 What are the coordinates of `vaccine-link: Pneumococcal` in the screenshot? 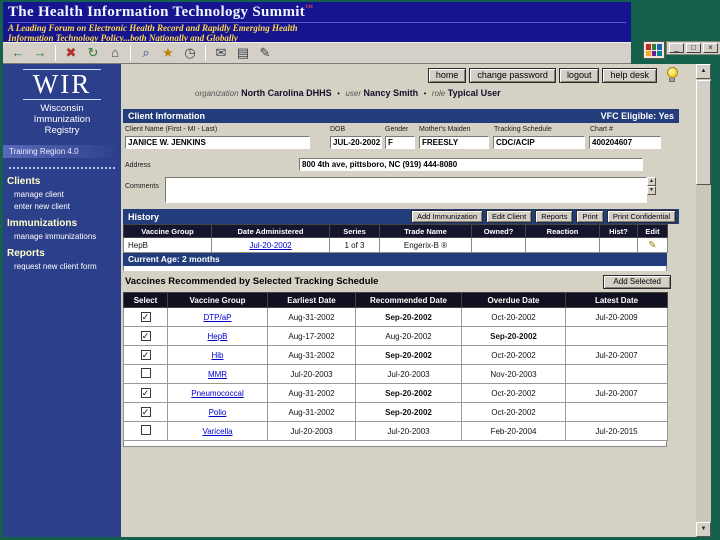 It's located at (217, 393).